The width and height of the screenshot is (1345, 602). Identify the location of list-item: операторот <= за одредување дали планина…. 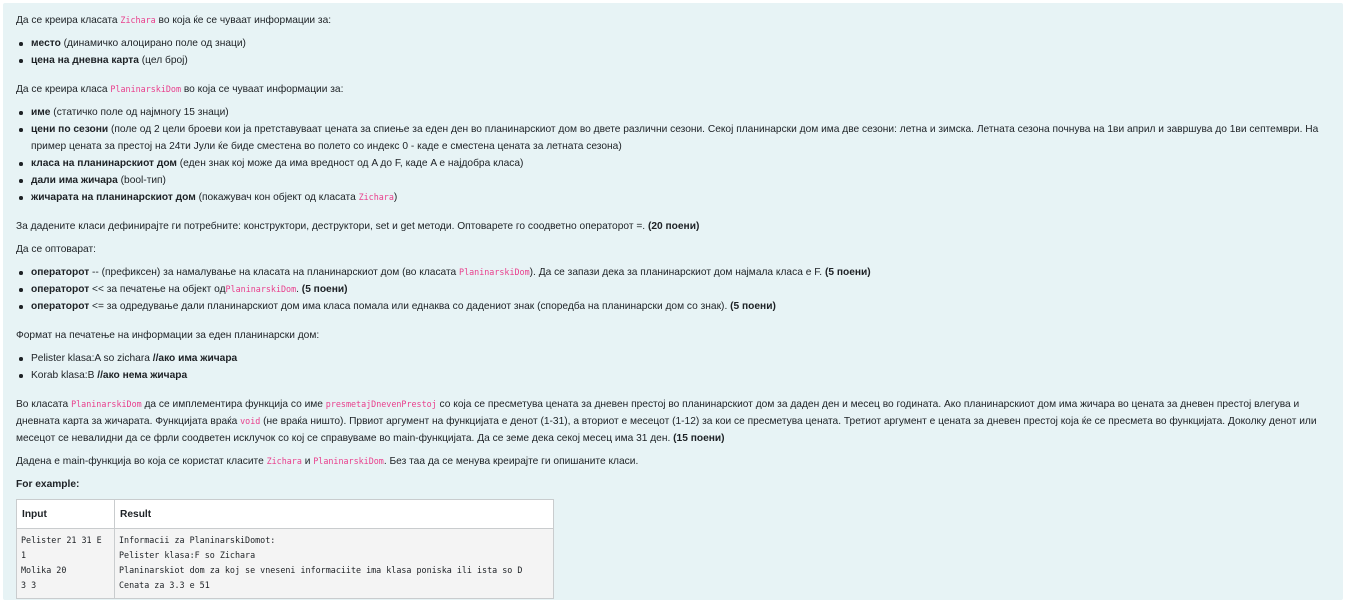
(676, 306).